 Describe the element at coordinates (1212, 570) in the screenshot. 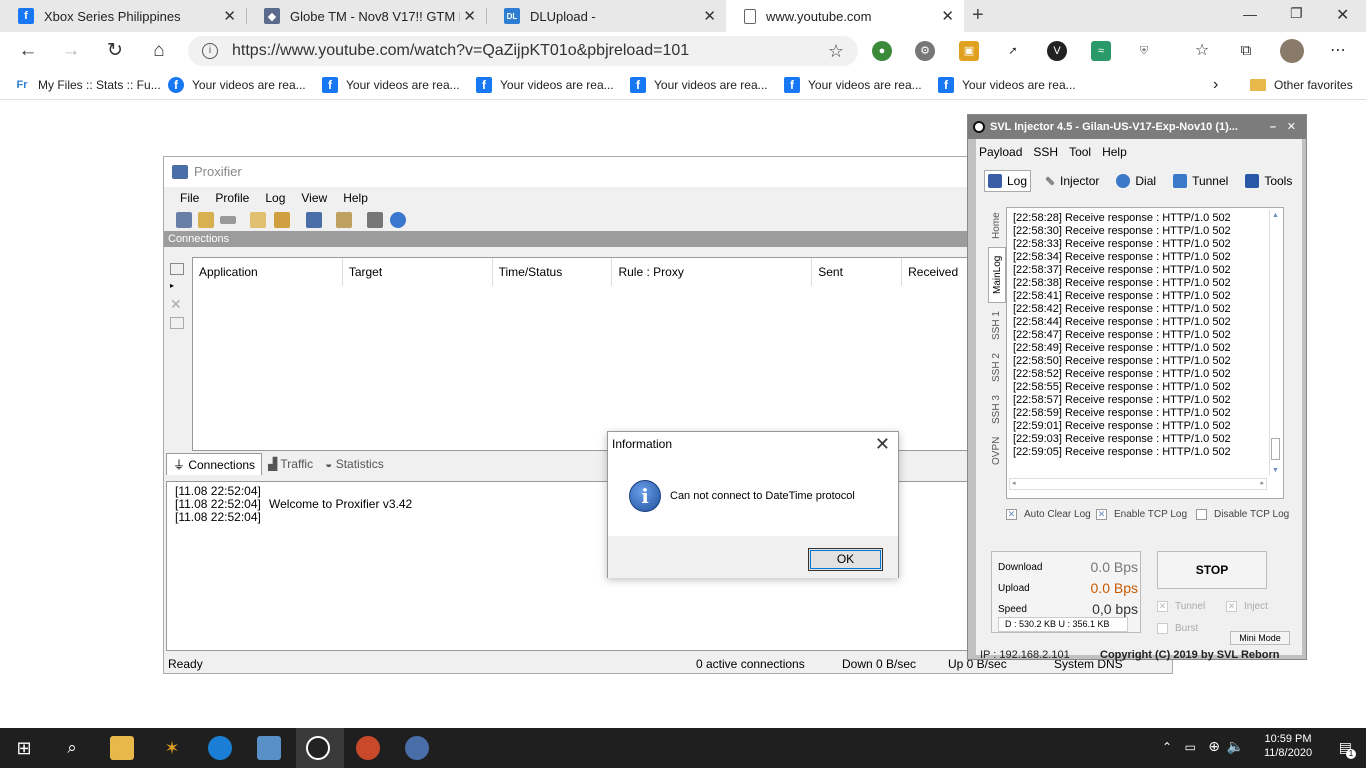

I see `stop-button: STOP` at that location.